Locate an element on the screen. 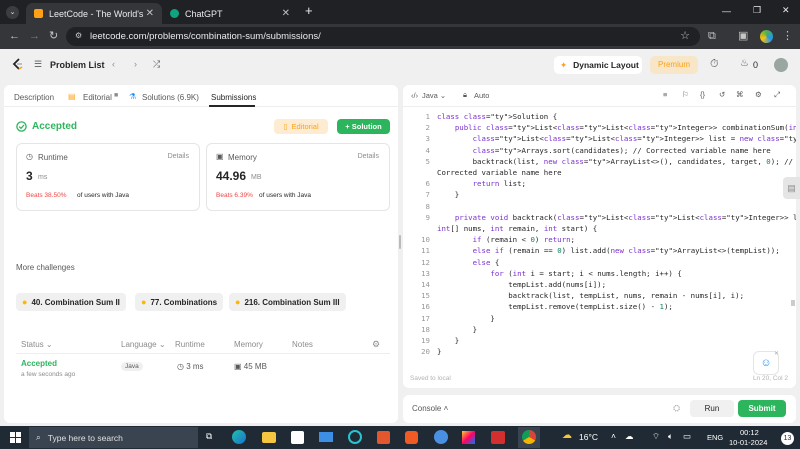 This screenshot has height=449, width=800. panel-resize-handle is located at coordinates (400, 242).